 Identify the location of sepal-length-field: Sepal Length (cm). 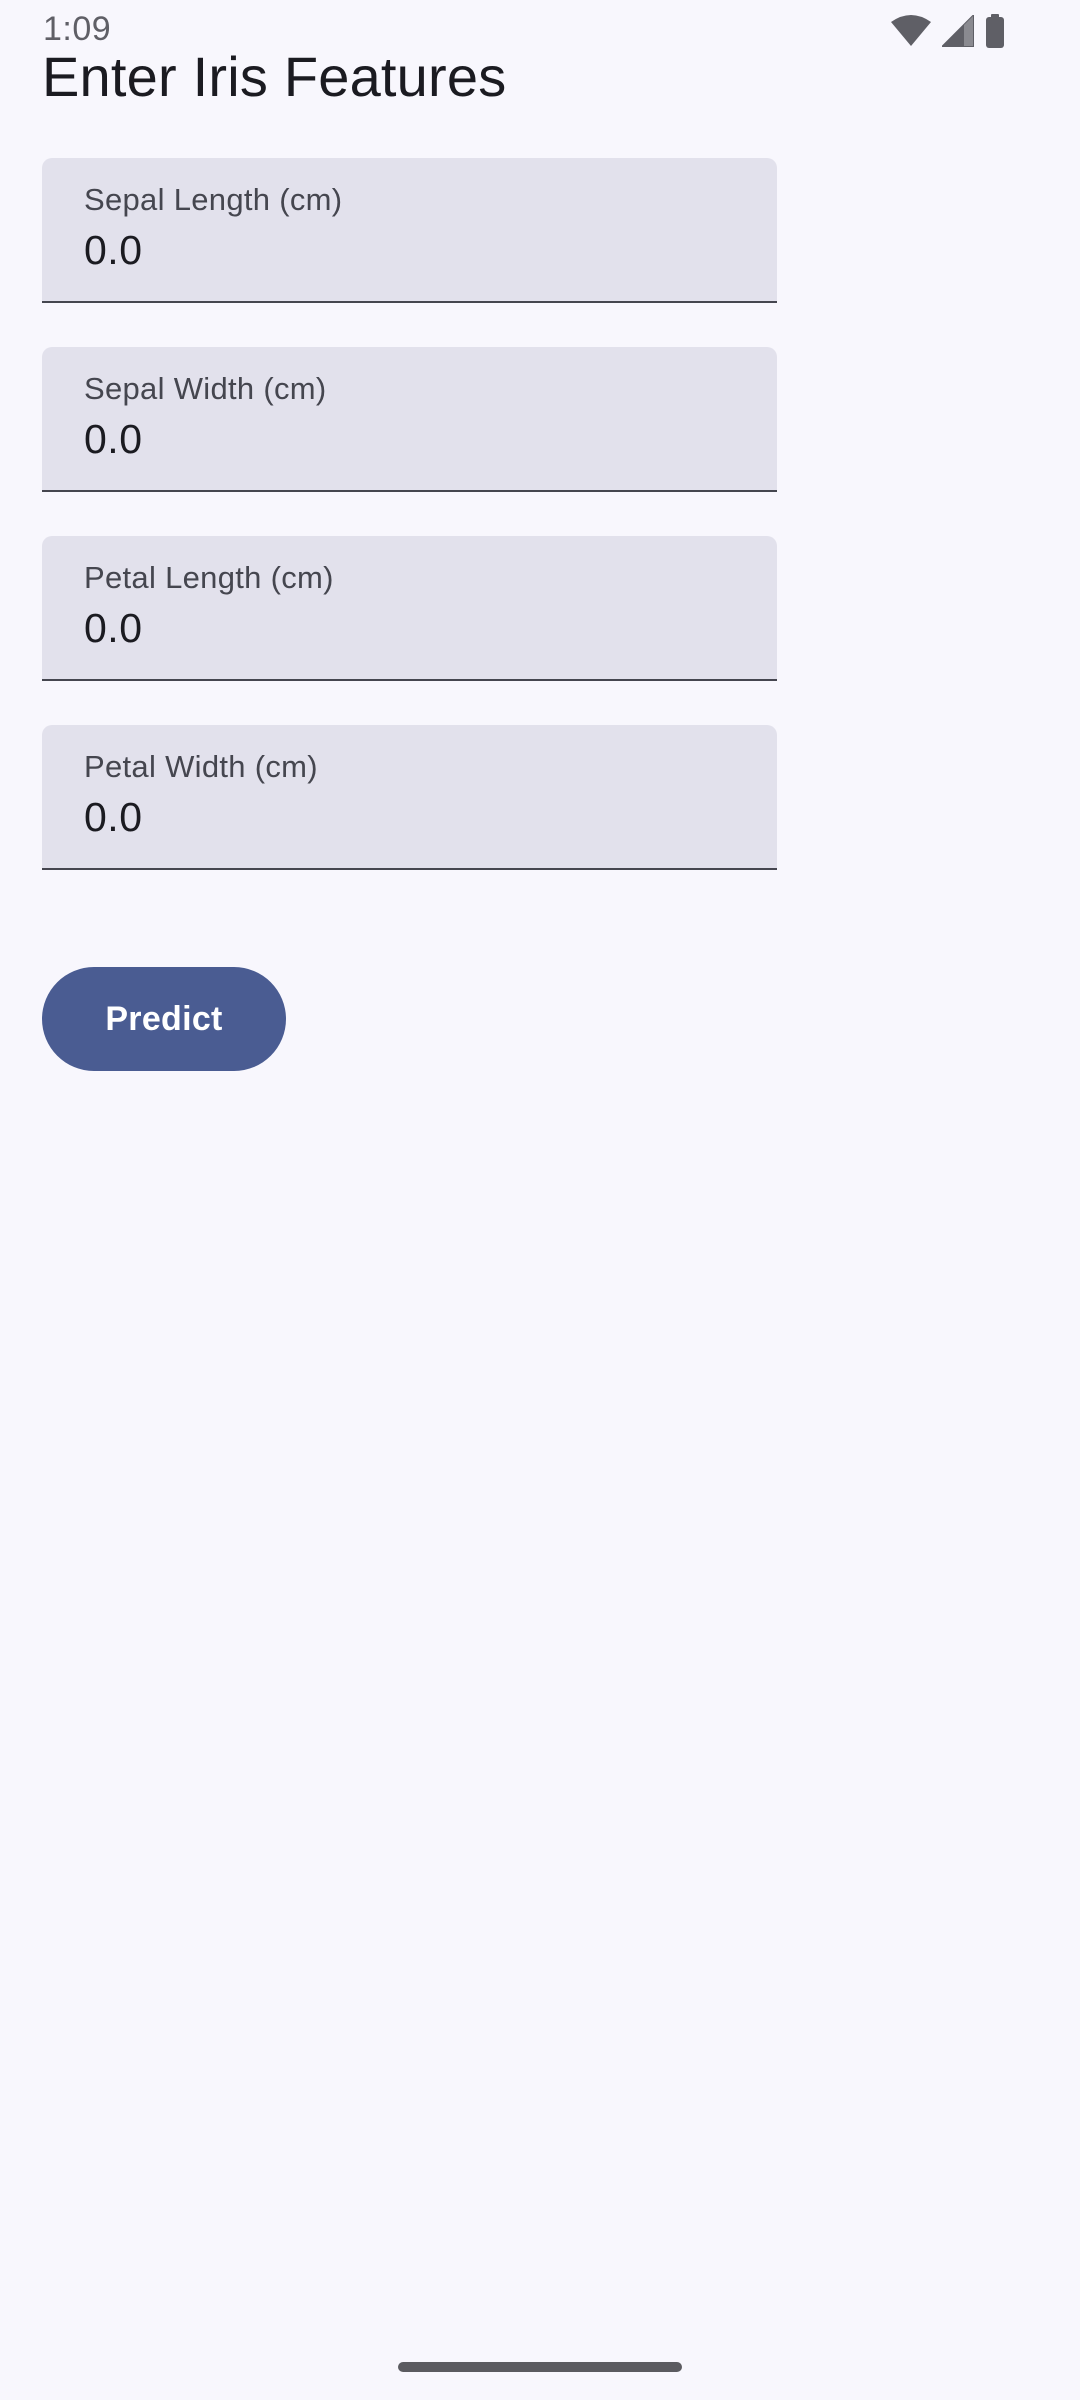
(409, 230).